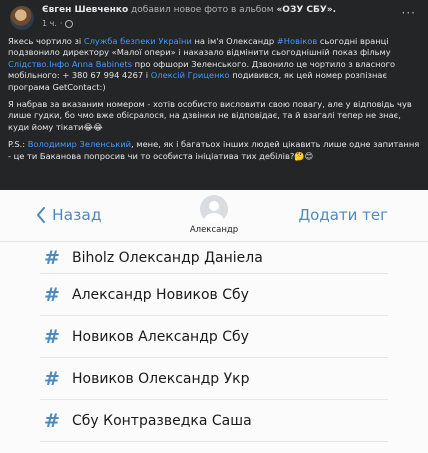 The image size is (428, 453). What do you see at coordinates (161, 378) in the screenshot?
I see `tag-label: Новиков Олександр Укр` at bounding box center [161, 378].